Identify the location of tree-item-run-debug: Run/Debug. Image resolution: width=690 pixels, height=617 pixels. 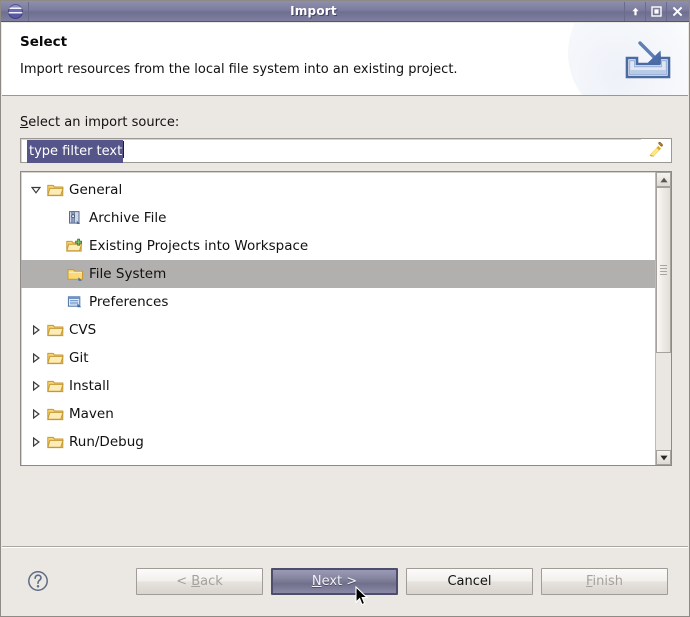
(338, 442).